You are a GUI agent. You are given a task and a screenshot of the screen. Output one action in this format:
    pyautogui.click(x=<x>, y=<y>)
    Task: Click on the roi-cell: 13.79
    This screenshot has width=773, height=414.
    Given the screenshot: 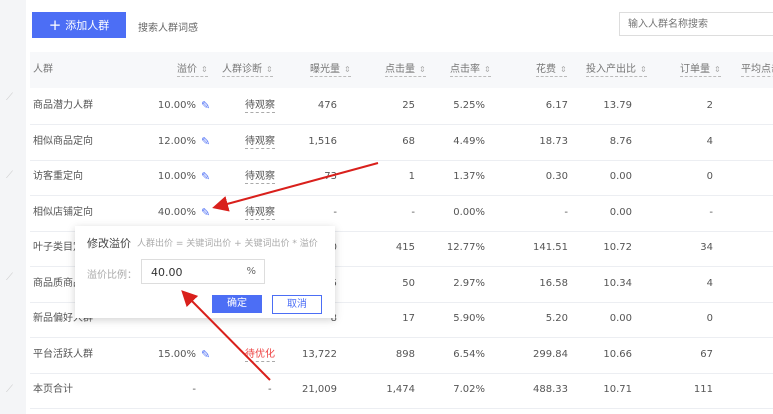 What is the action you would take?
    pyautogui.click(x=617, y=105)
    